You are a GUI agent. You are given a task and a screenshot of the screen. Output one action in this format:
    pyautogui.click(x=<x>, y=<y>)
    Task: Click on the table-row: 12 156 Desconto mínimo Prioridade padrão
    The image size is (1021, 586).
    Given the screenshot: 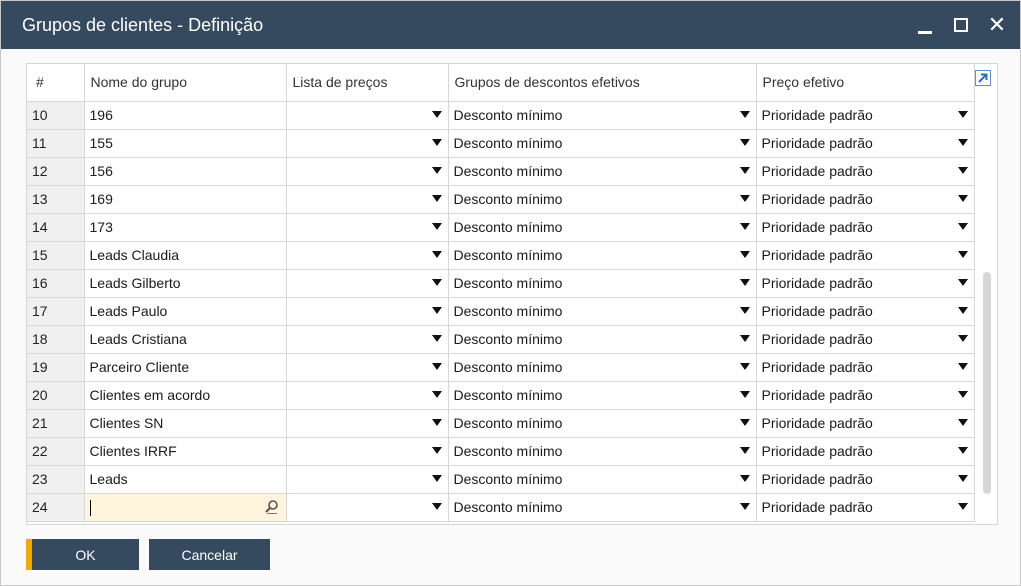 What is the action you would take?
    pyautogui.click(x=501, y=171)
    